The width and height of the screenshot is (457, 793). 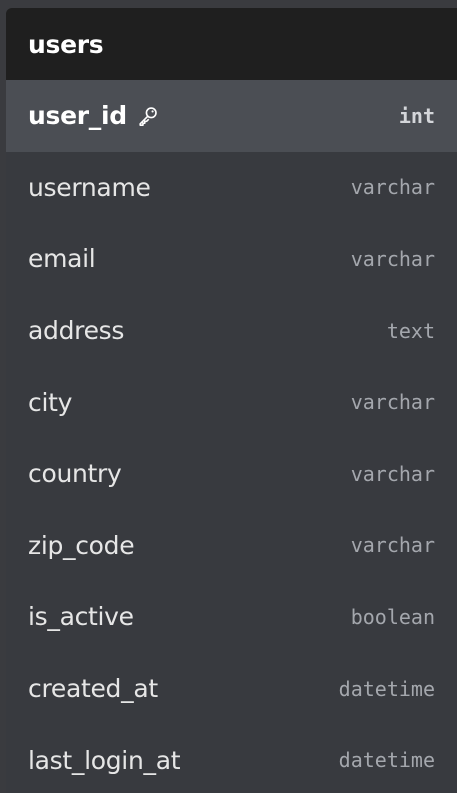 What do you see at coordinates (231, 188) in the screenshot?
I see `column-row-username: username varchar` at bounding box center [231, 188].